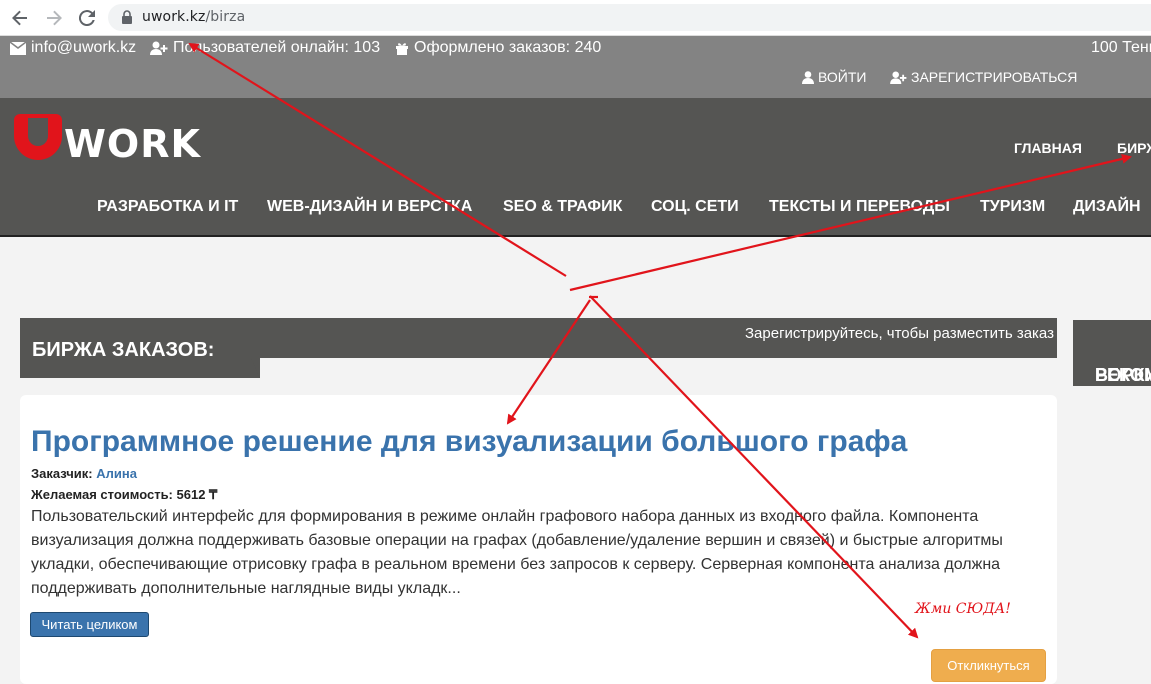 The width and height of the screenshot is (1151, 684). I want to click on lock-icon, so click(127, 17).